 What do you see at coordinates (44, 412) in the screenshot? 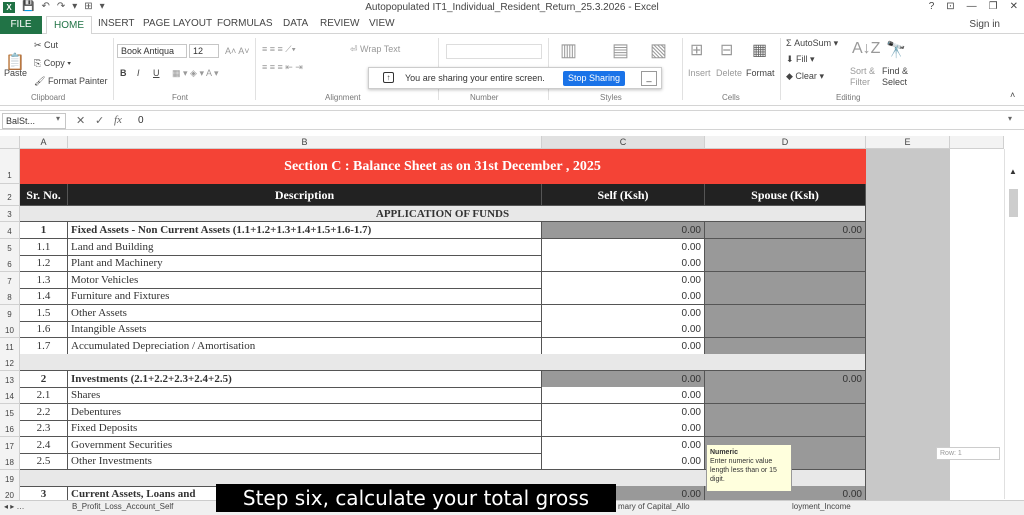
I see `sr-no-cell: 2.2` at bounding box center [44, 412].